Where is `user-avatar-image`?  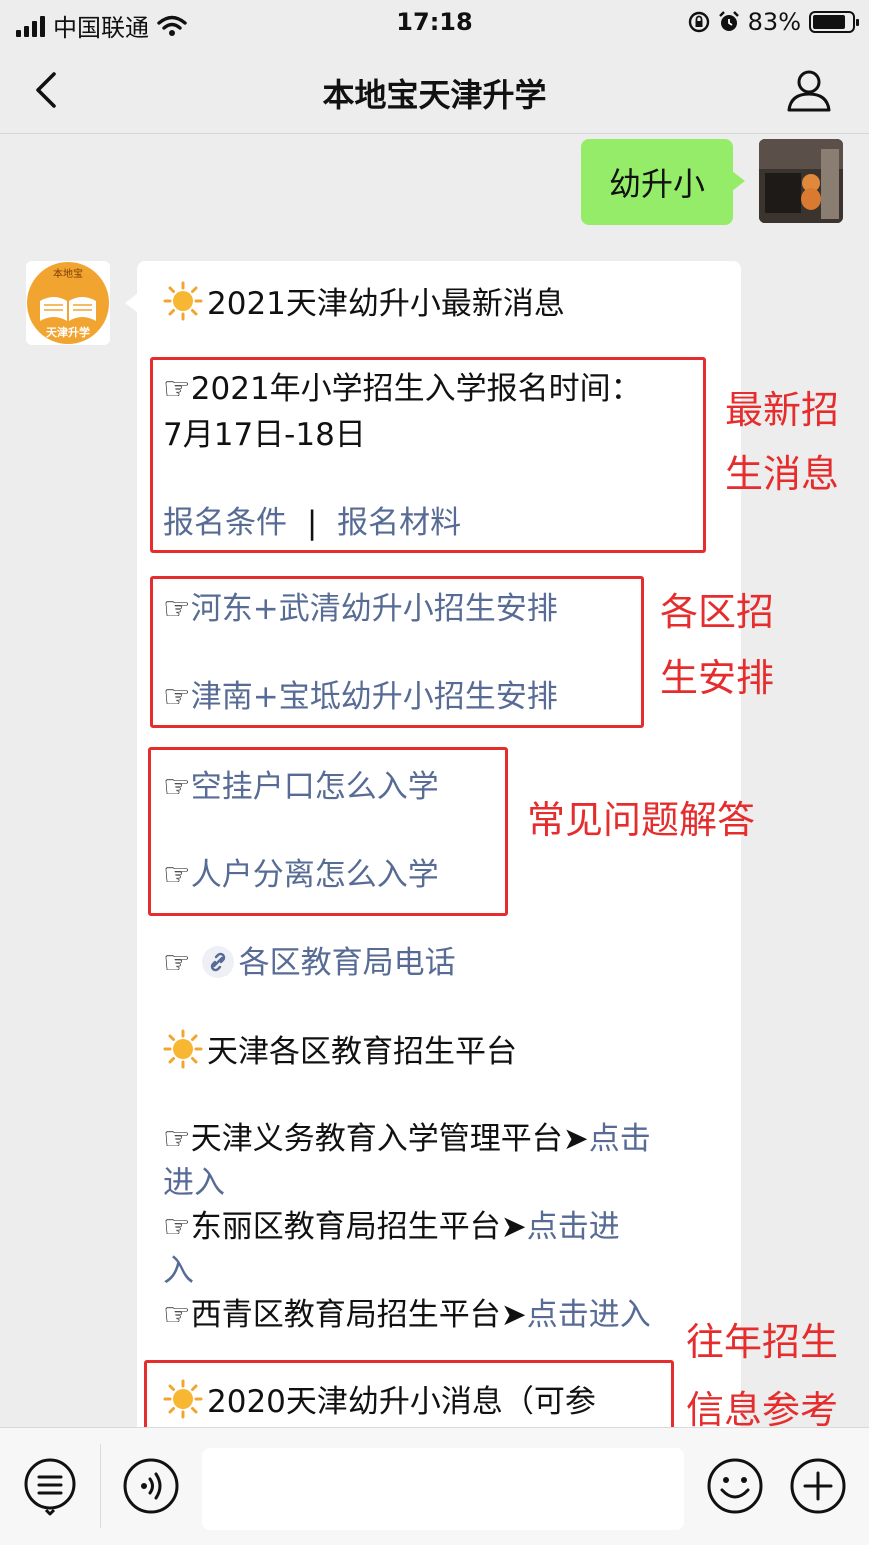
user-avatar-image is located at coordinates (801, 181).